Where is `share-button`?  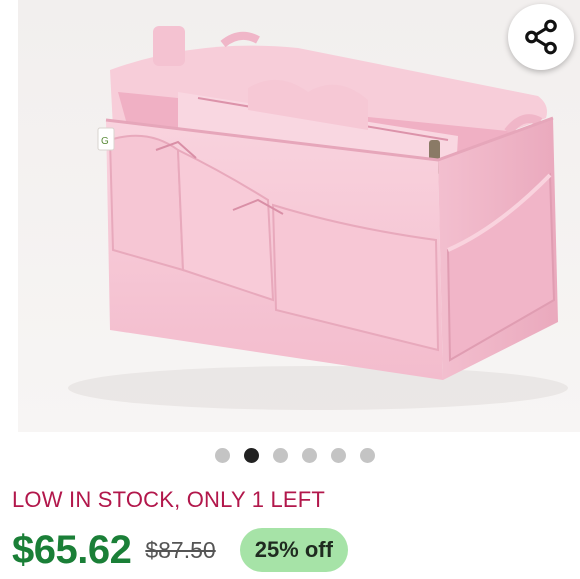
share-button is located at coordinates (541, 37).